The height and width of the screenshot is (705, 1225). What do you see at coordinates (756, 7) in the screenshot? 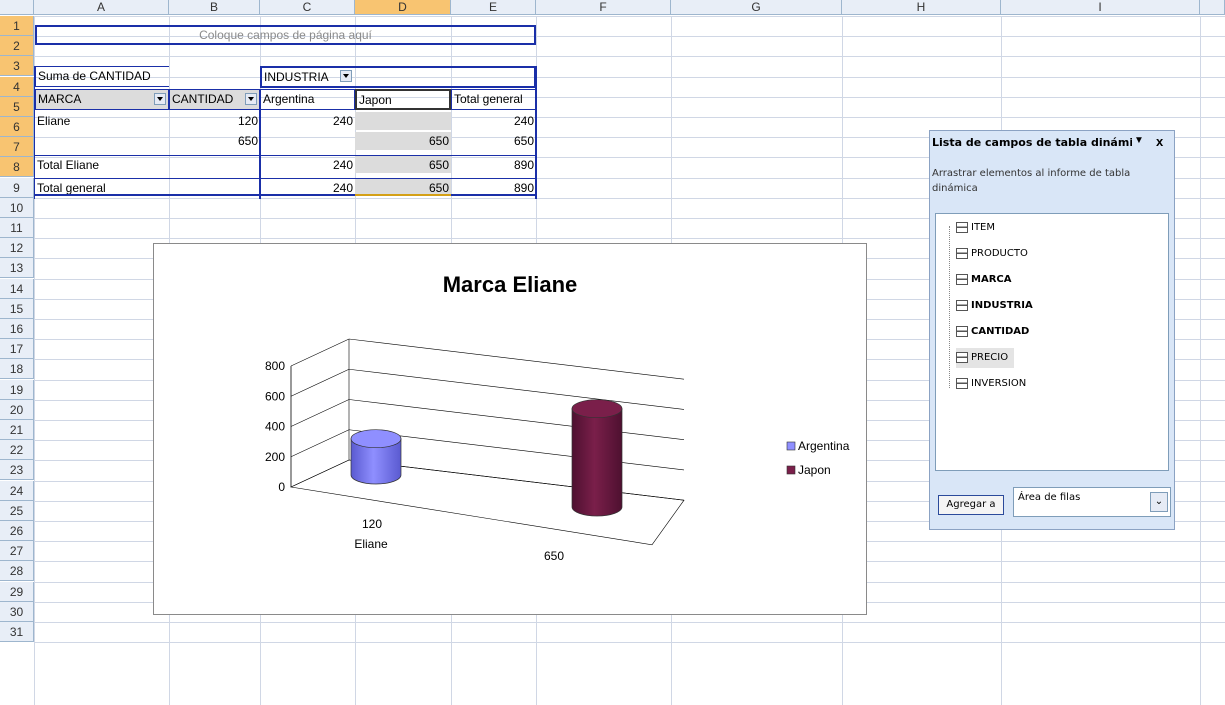
I see `column-header-g: G` at bounding box center [756, 7].